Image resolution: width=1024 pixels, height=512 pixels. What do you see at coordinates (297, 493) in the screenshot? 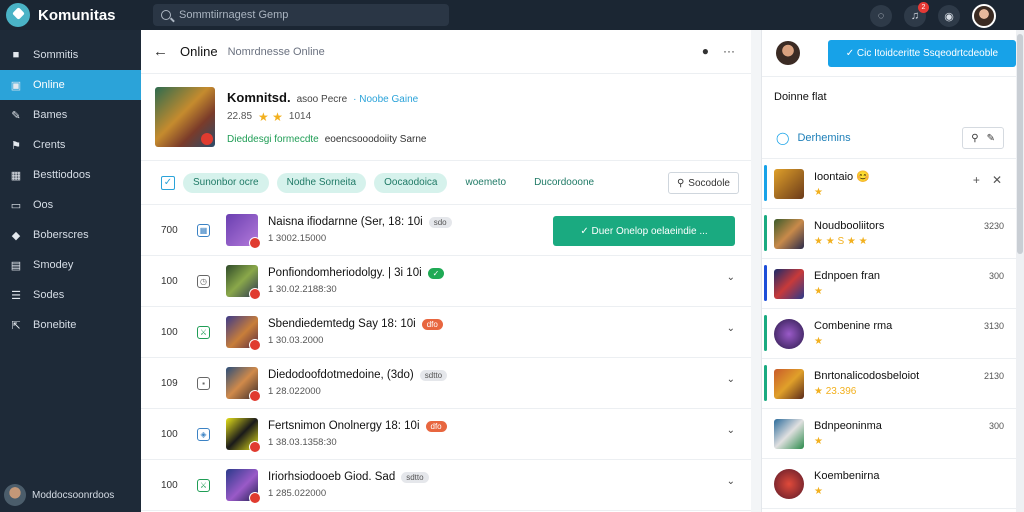
I see `row-date: 1 285.022000` at bounding box center [297, 493].